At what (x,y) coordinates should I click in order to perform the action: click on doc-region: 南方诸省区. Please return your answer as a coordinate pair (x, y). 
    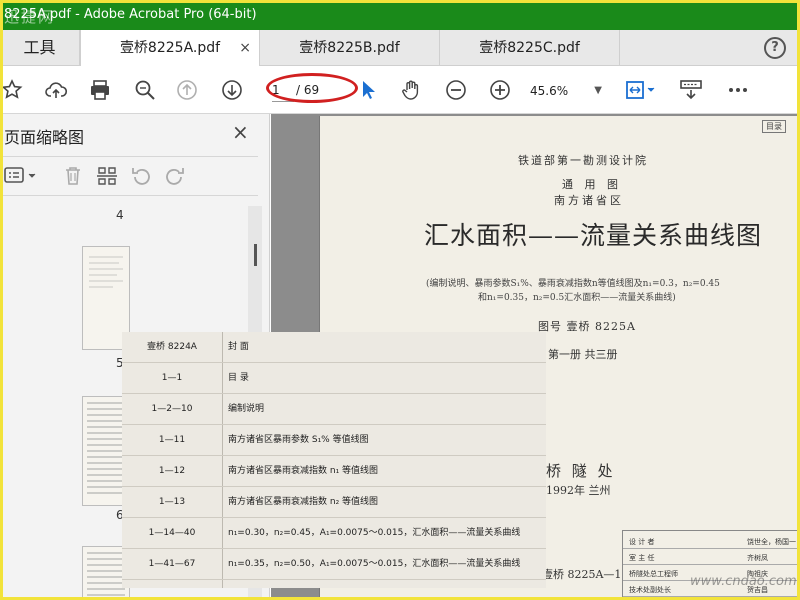
    Looking at the image, I should click on (589, 200).